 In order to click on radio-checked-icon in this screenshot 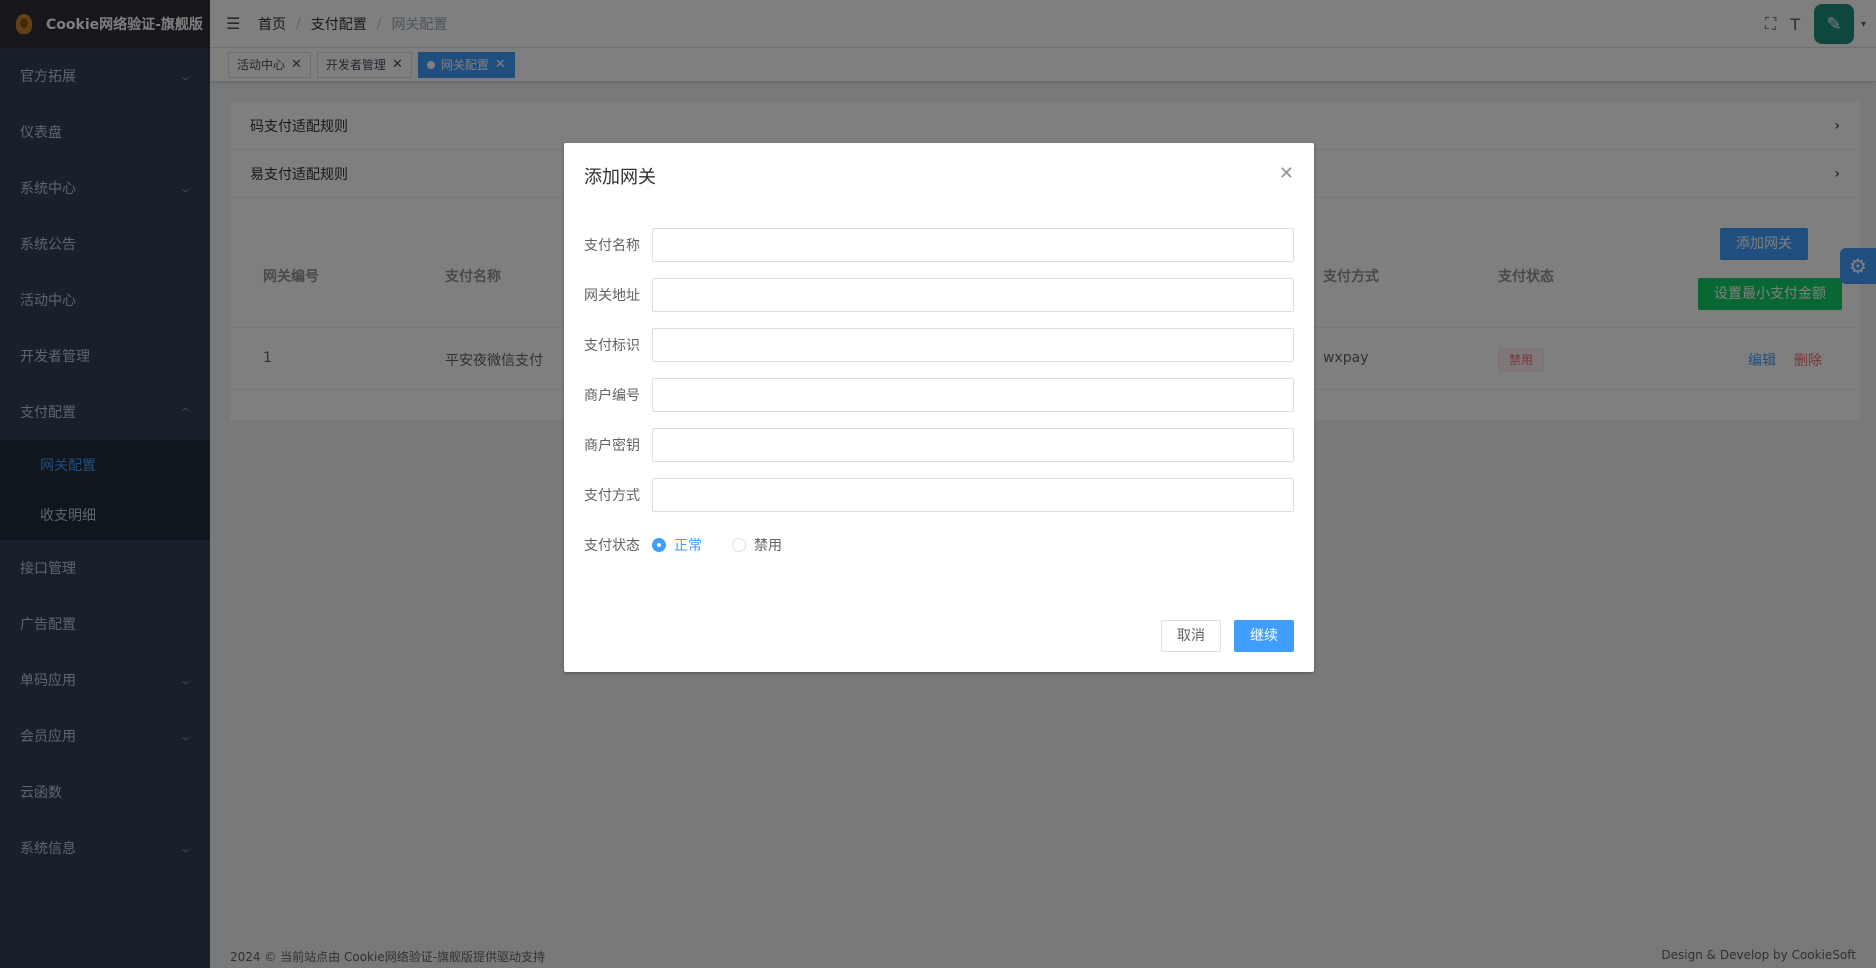, I will do `click(659, 545)`.